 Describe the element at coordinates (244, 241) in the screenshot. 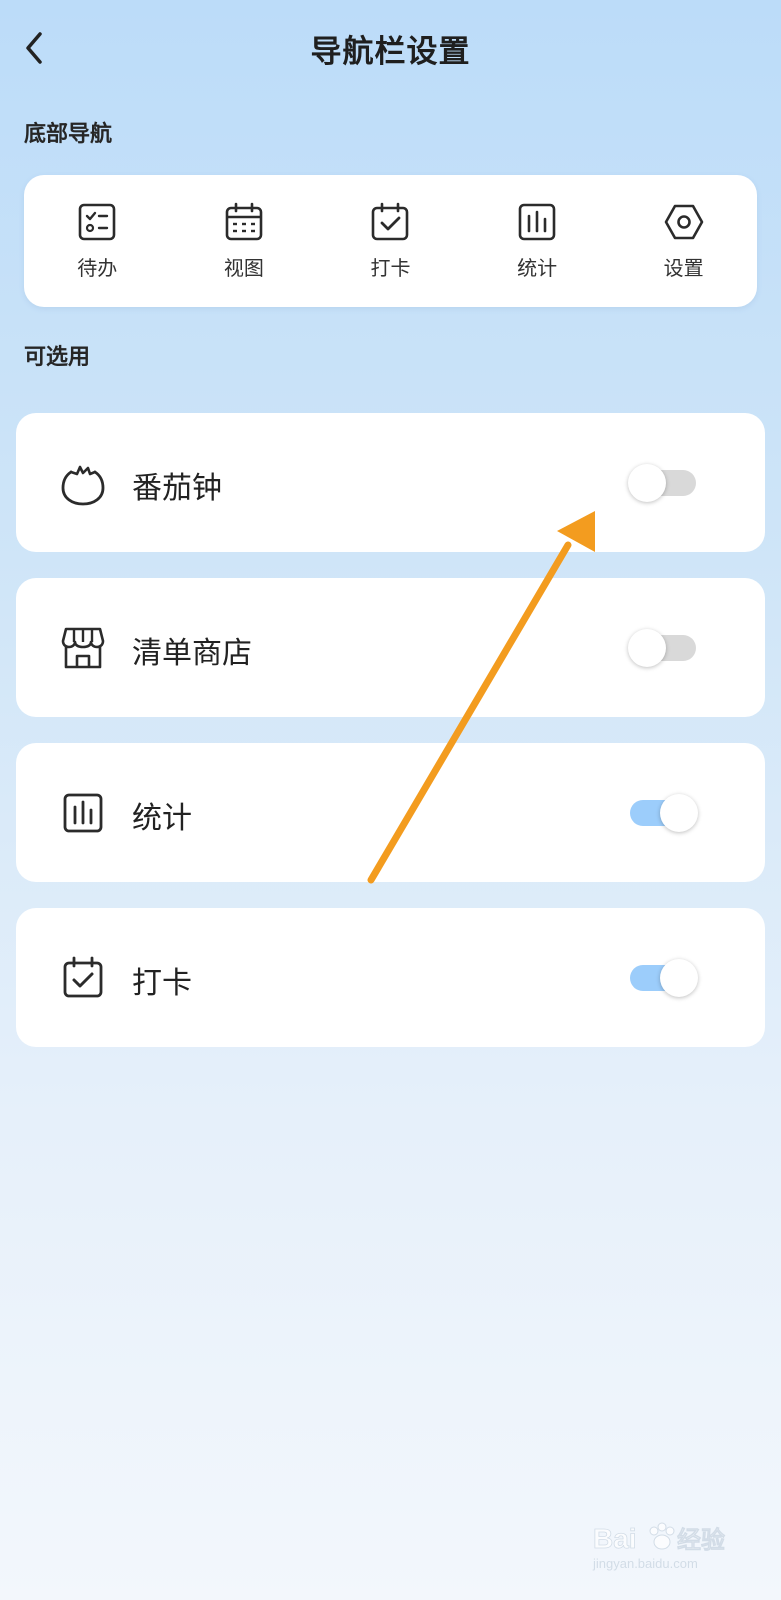

I see `nav-item-view: 视图` at that location.